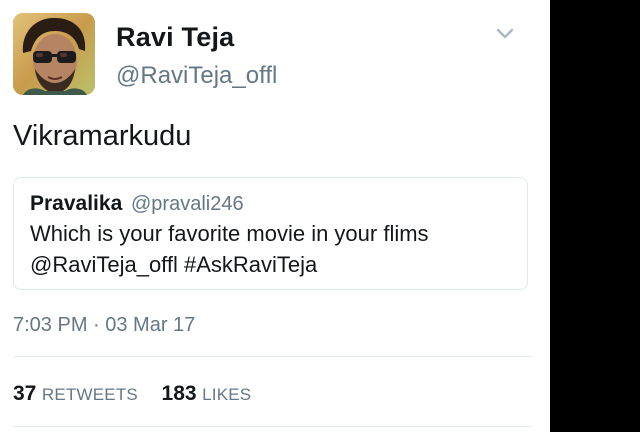 The height and width of the screenshot is (432, 640). I want to click on retweets-label: RETWEETS, so click(89, 394).